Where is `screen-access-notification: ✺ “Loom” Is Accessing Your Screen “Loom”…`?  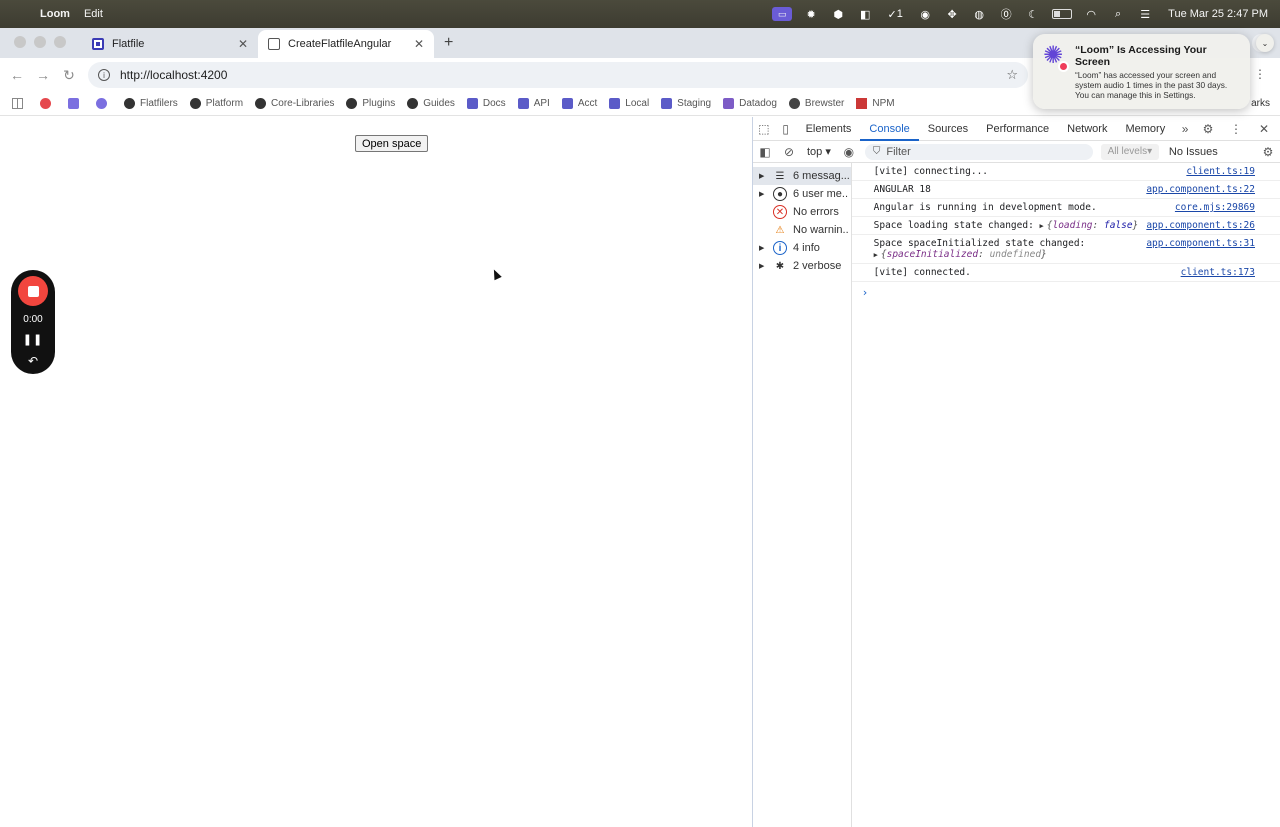
screen-access-notification: ✺ “Loom” Is Accessing Your Screen “Loom”… is located at coordinates (1141, 71).